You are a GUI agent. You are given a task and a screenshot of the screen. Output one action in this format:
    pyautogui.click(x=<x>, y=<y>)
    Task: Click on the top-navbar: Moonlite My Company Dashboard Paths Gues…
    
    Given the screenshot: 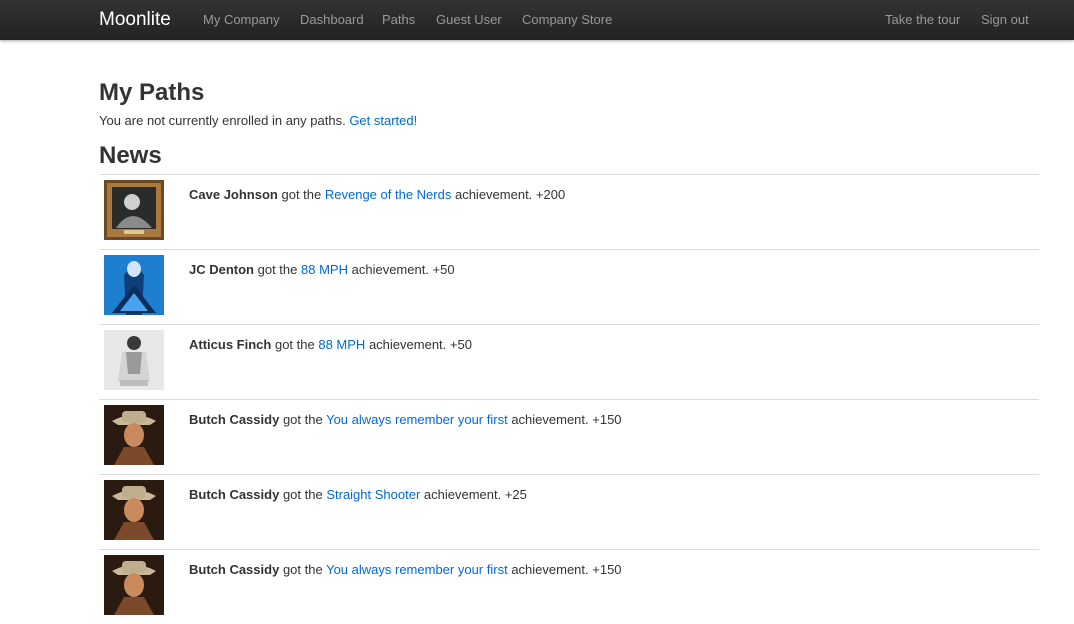 What is the action you would take?
    pyautogui.click(x=537, y=20)
    